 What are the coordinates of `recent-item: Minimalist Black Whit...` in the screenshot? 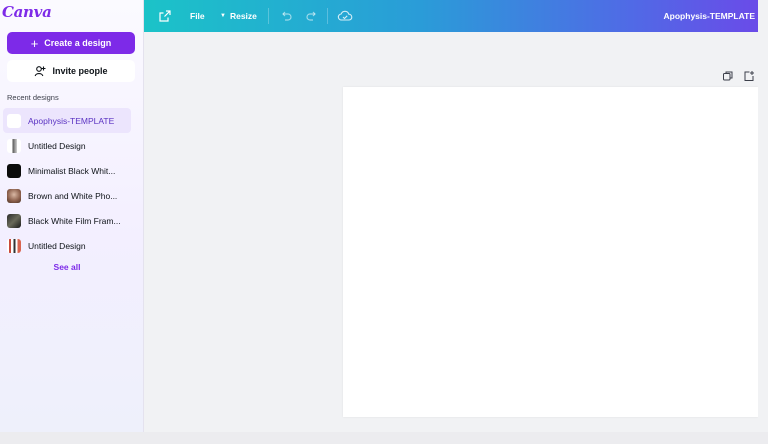 It's located at (67, 170).